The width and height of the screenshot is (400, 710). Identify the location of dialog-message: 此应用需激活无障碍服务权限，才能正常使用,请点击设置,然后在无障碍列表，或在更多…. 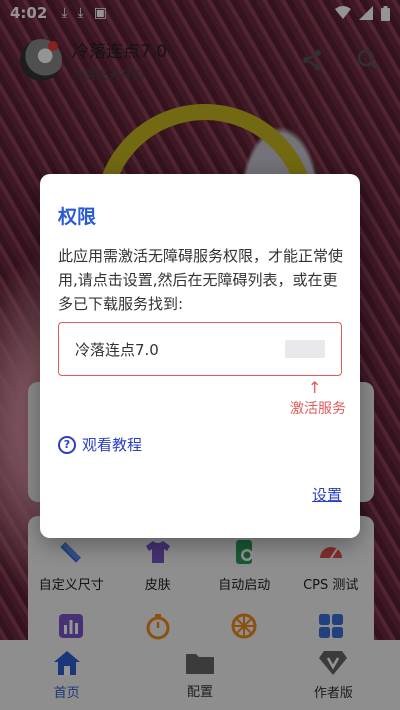
(201, 280).